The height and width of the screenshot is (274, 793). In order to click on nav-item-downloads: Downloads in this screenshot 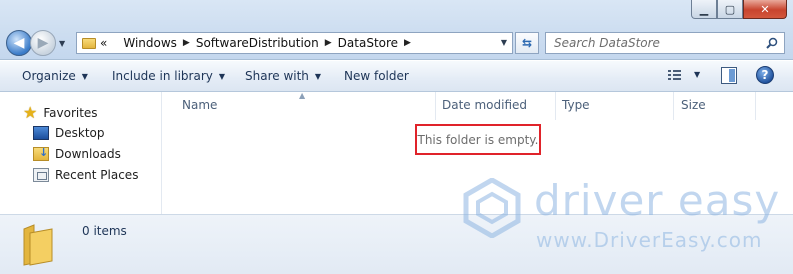, I will do `click(77, 153)`.